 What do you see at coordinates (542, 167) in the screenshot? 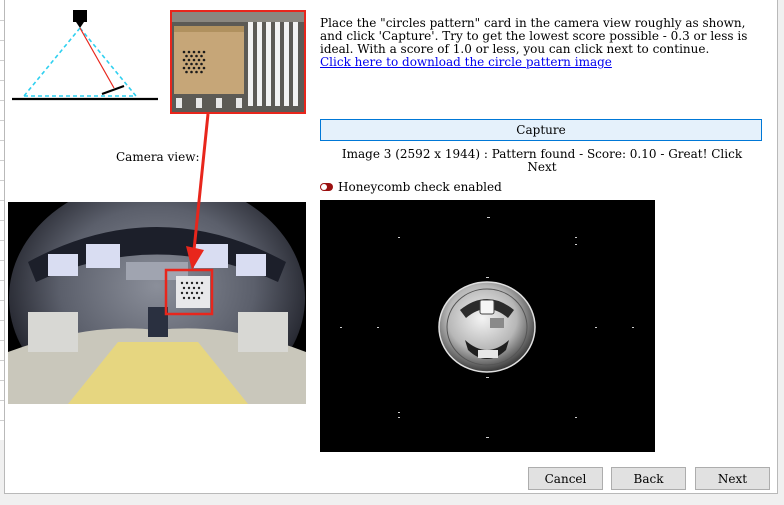
I see `status-line-2: Next` at bounding box center [542, 167].